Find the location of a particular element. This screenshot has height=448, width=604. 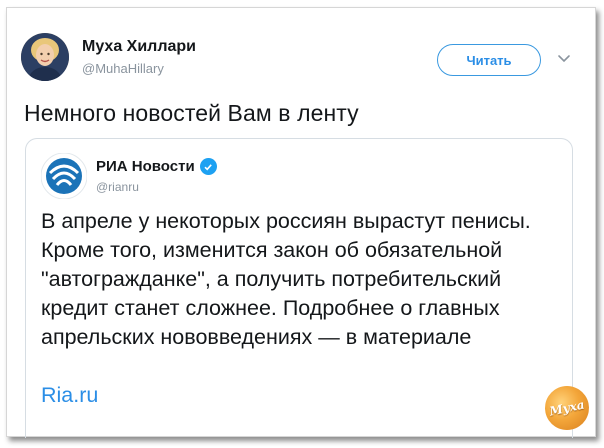

tweet-text: Немного новостей Вам в ленту is located at coordinates (191, 113).